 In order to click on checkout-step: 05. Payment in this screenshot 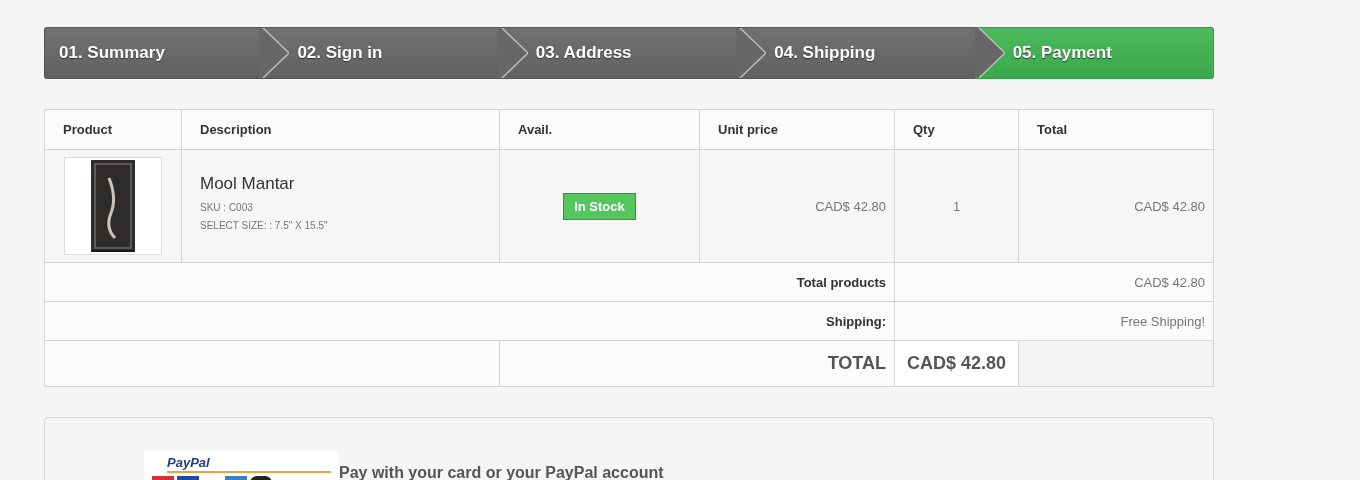, I will do `click(1094, 53)`.